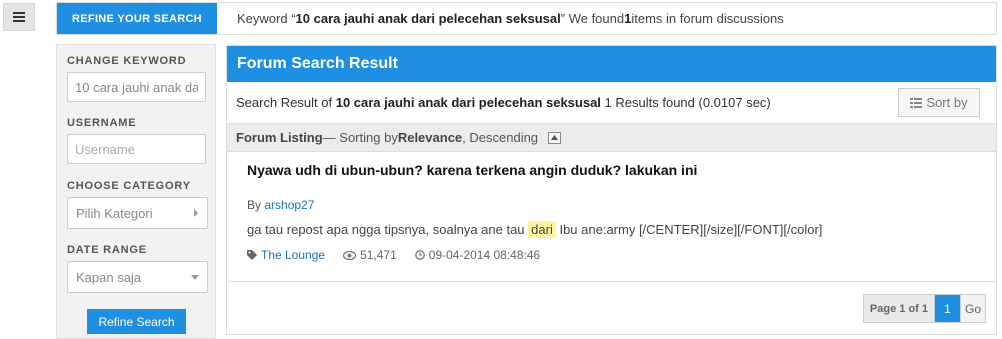 The image size is (1002, 339). I want to click on page-info: Page 1 of 1, so click(899, 308).